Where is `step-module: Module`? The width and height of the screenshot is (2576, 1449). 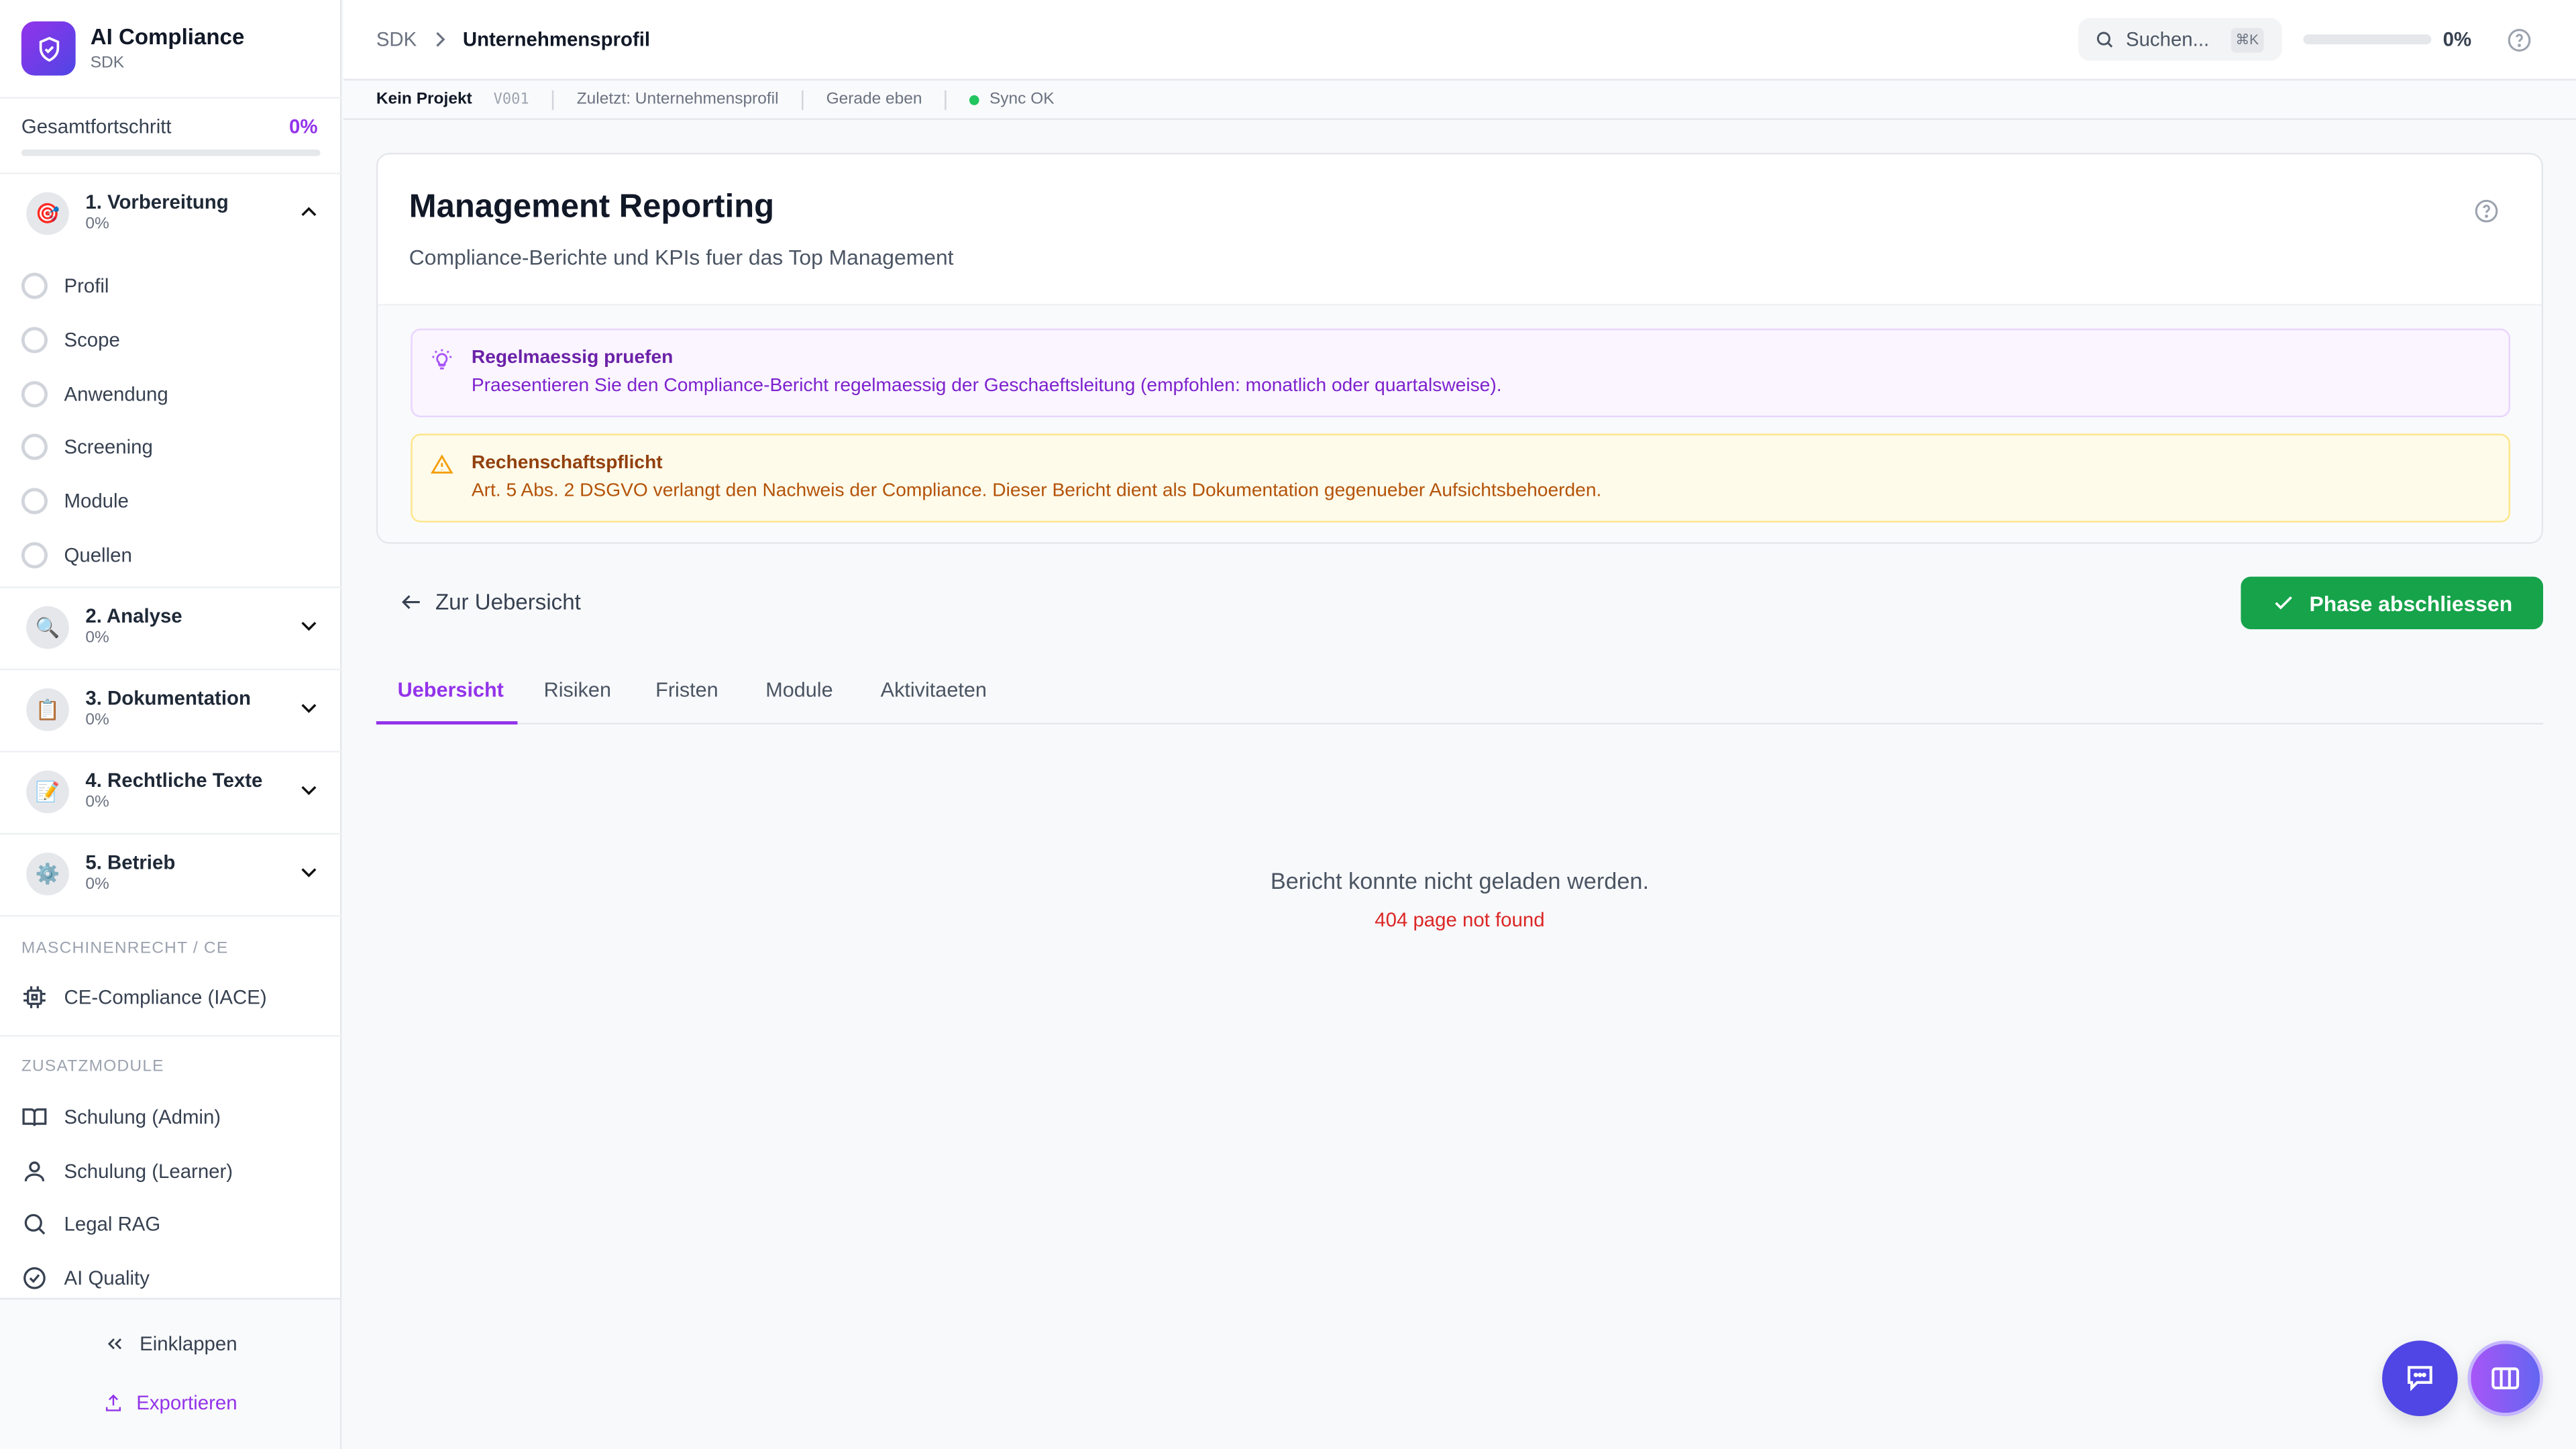 step-module: Module is located at coordinates (75, 500).